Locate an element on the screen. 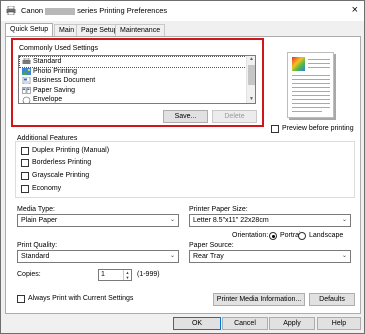 The height and width of the screenshot is (334, 365). title-suffix: series Printing Preferences is located at coordinates (122, 10).